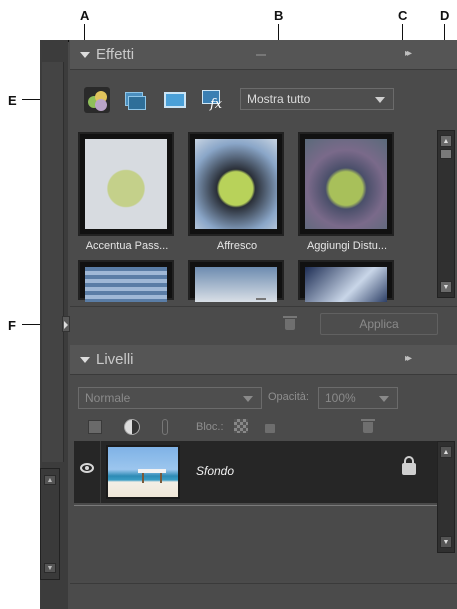 This screenshot has width=457, height=609. Describe the element at coordinates (215, 471) in the screenshot. I see `layer-name: Sfondo` at that location.